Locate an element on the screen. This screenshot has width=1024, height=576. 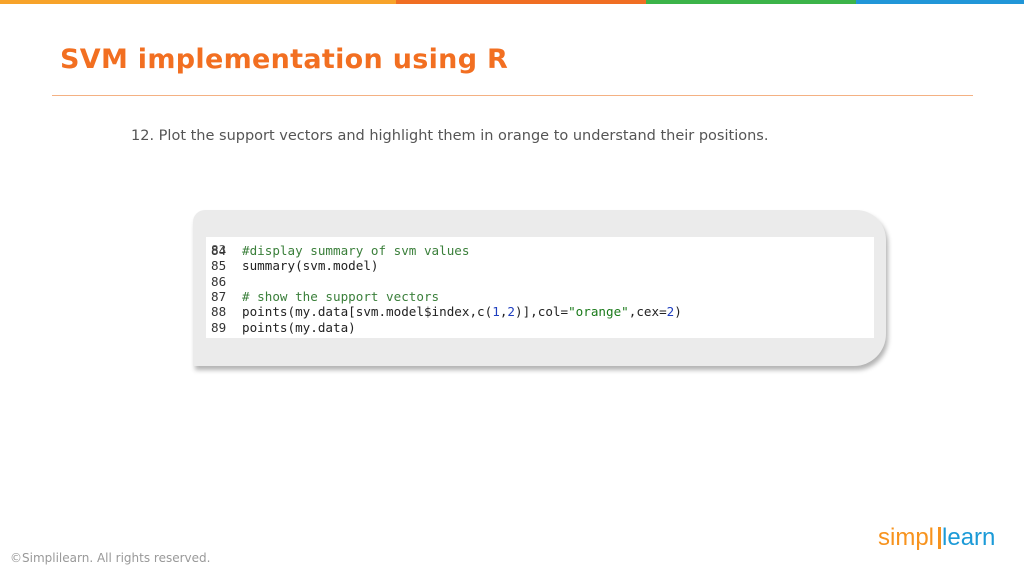
code-text: summary(svm.model) is located at coordinates (310, 266).